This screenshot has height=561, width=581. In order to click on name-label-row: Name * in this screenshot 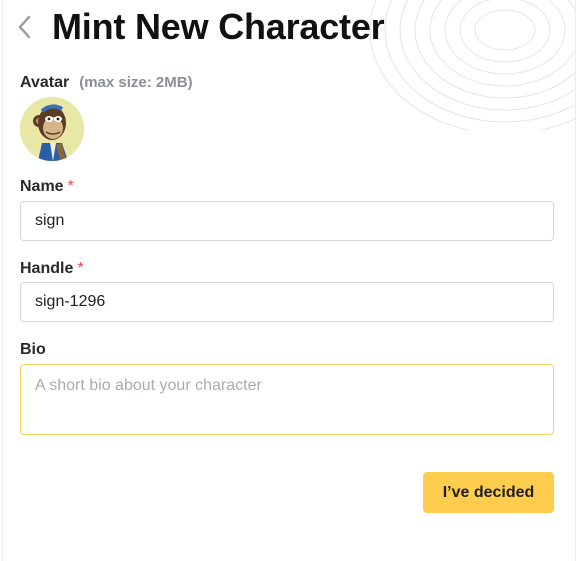, I will do `click(47, 187)`.